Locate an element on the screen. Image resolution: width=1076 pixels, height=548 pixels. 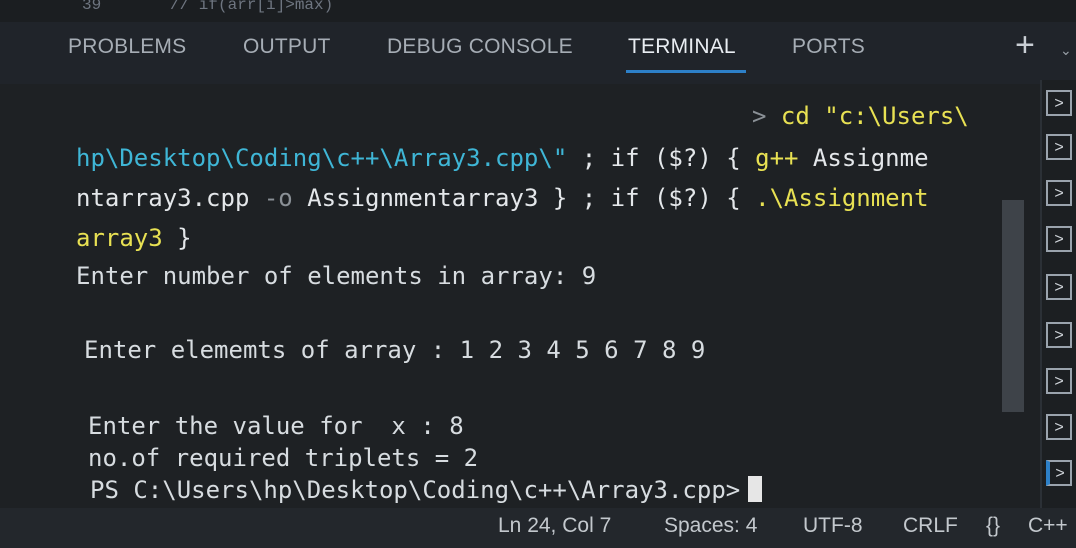
terminal-line-1: > cd "c:\Users\ is located at coordinates (860, 116).